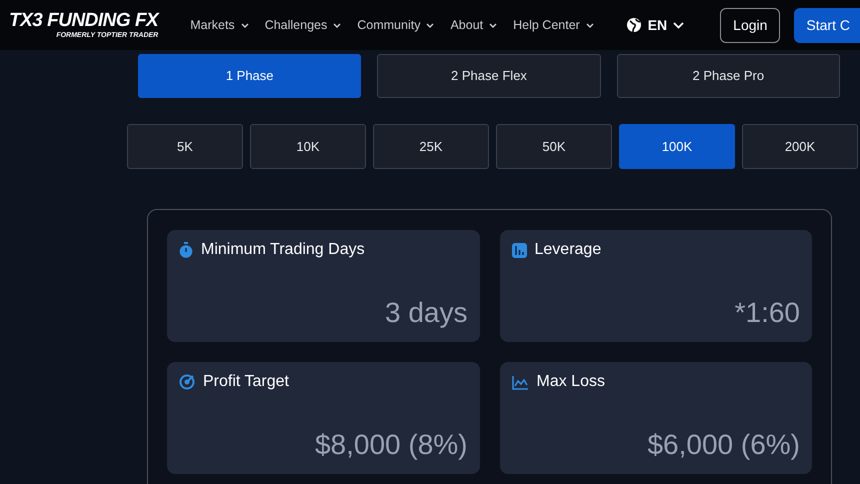  What do you see at coordinates (219, 25) in the screenshot?
I see `nav-menu-item: Markets` at bounding box center [219, 25].